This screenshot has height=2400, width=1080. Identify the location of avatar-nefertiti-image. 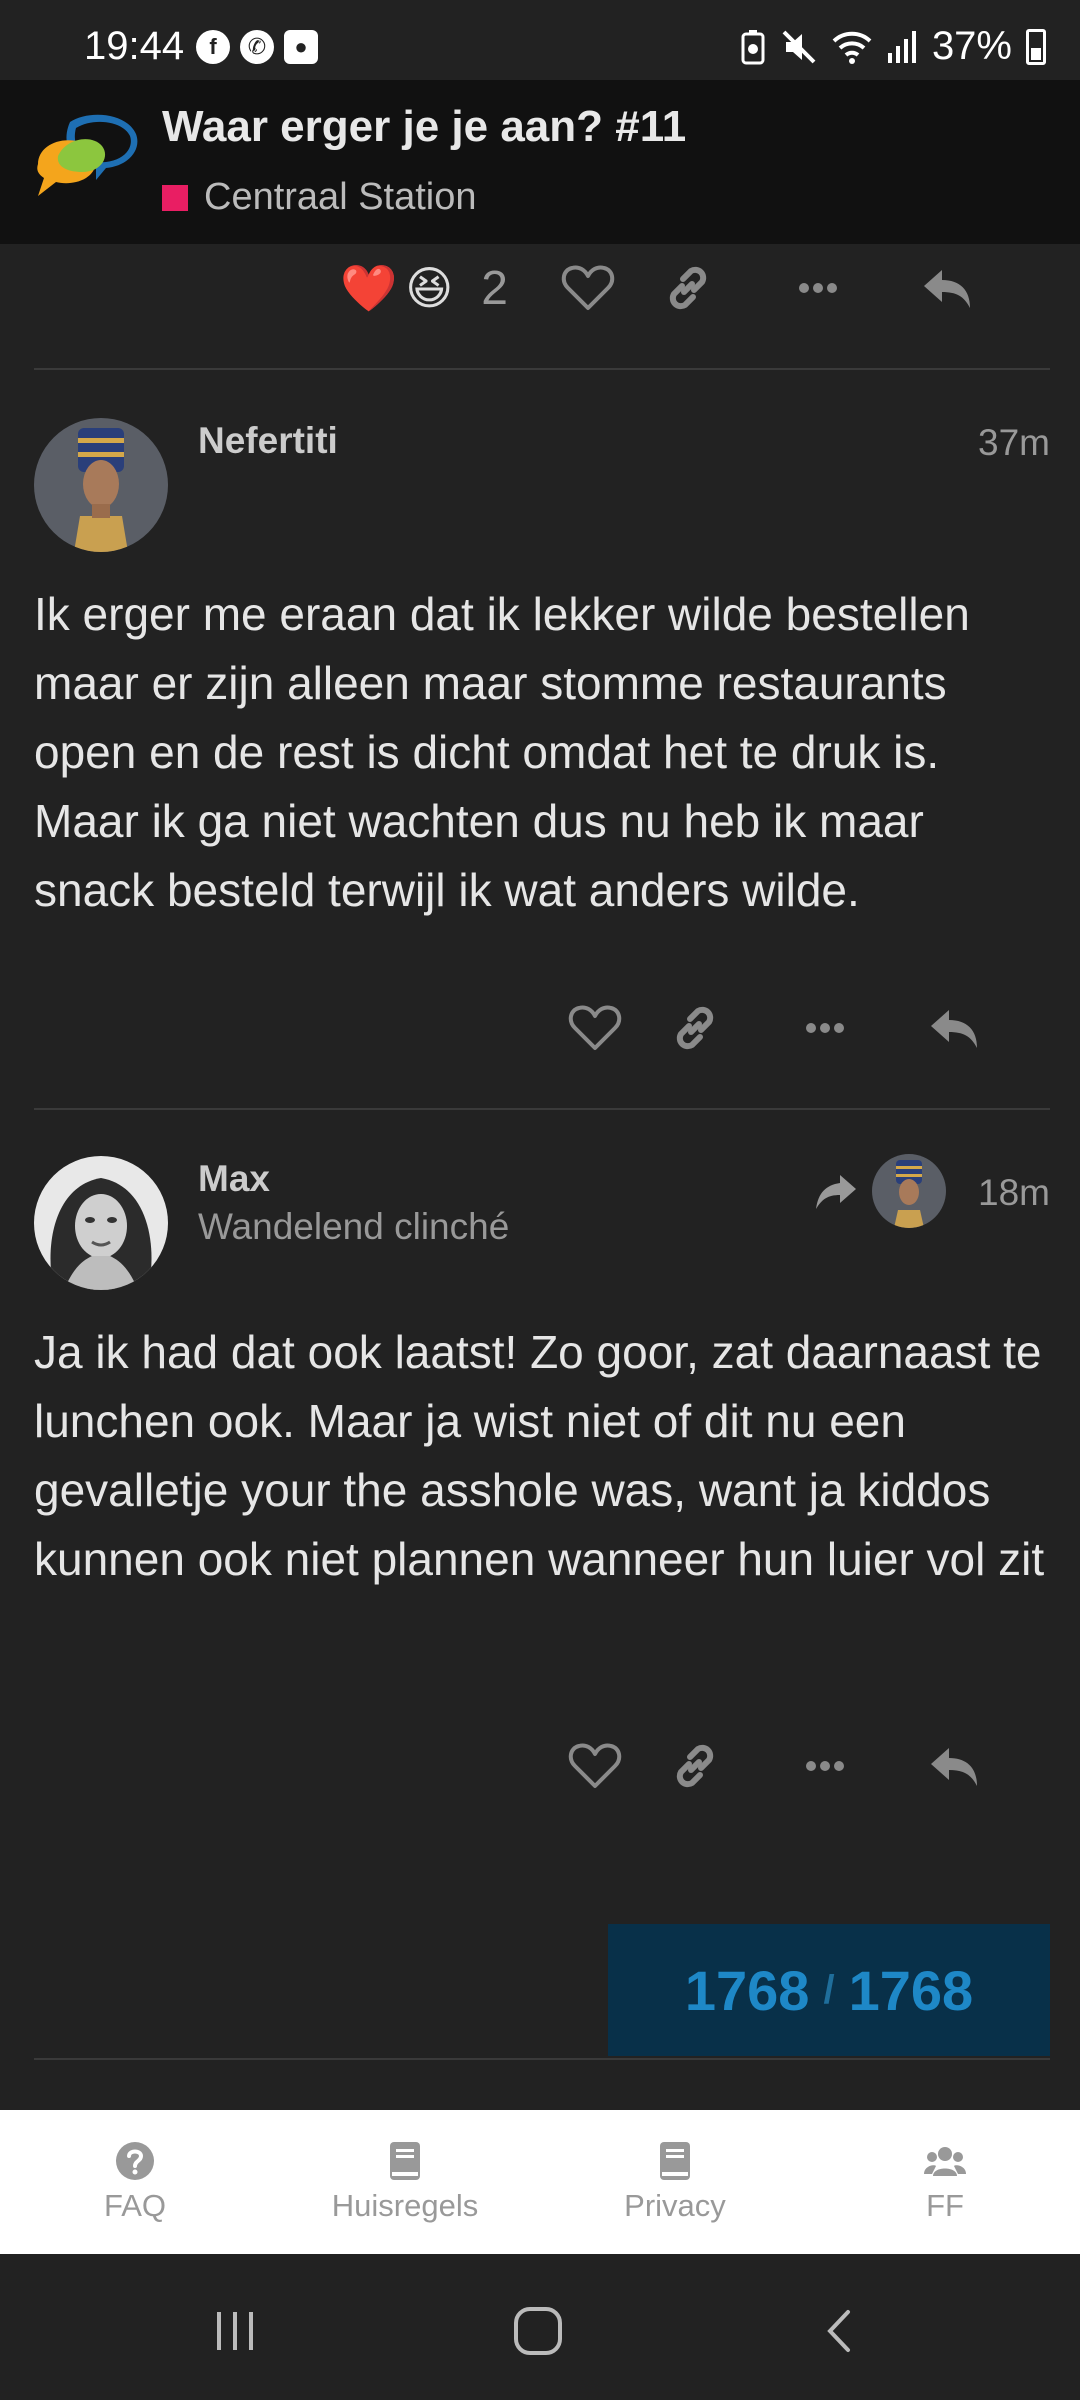
(101, 485).